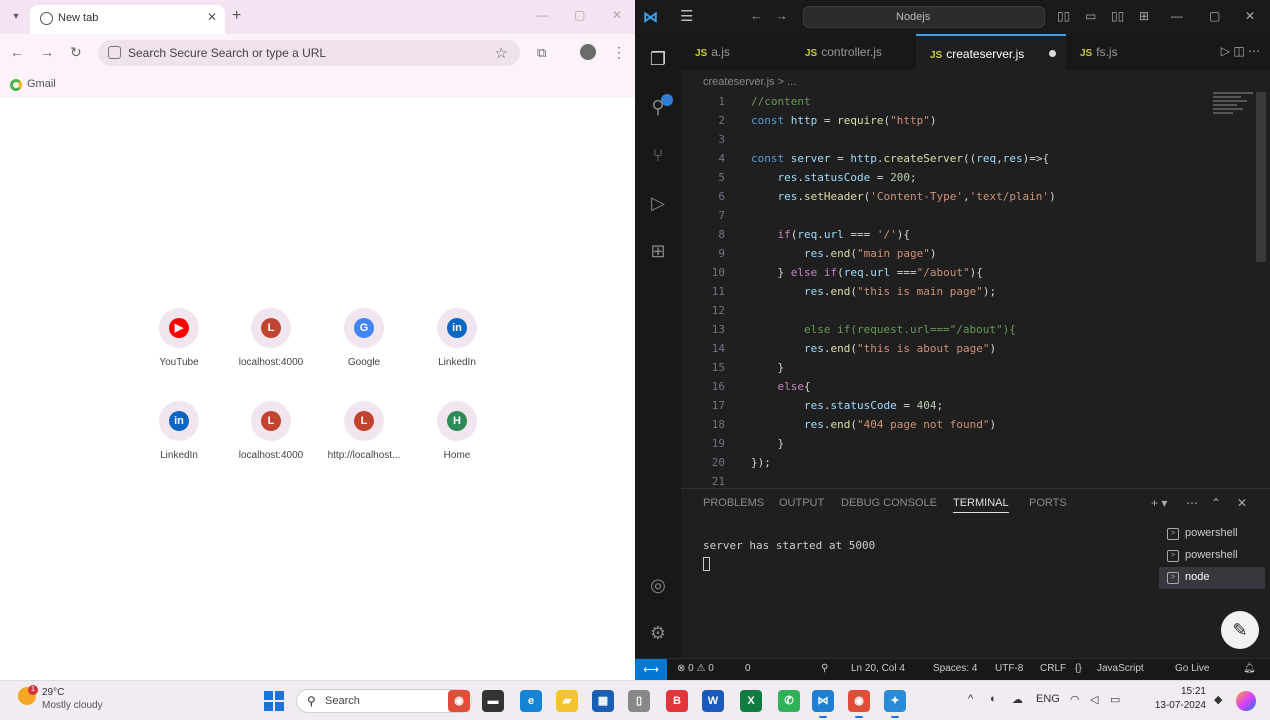  Describe the element at coordinates (823, 704) in the screenshot. I see `vscode-icon: ⋈` at that location.